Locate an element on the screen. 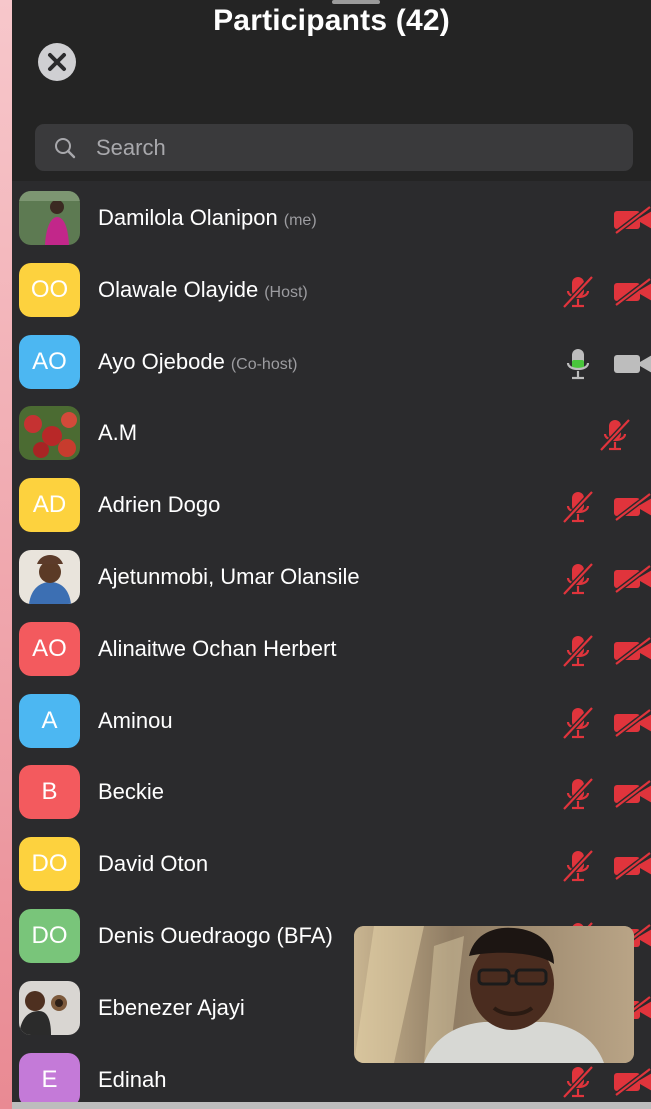 This screenshot has height=1109, width=651. participant-name-wrap: Beckie is located at coordinates (131, 792).